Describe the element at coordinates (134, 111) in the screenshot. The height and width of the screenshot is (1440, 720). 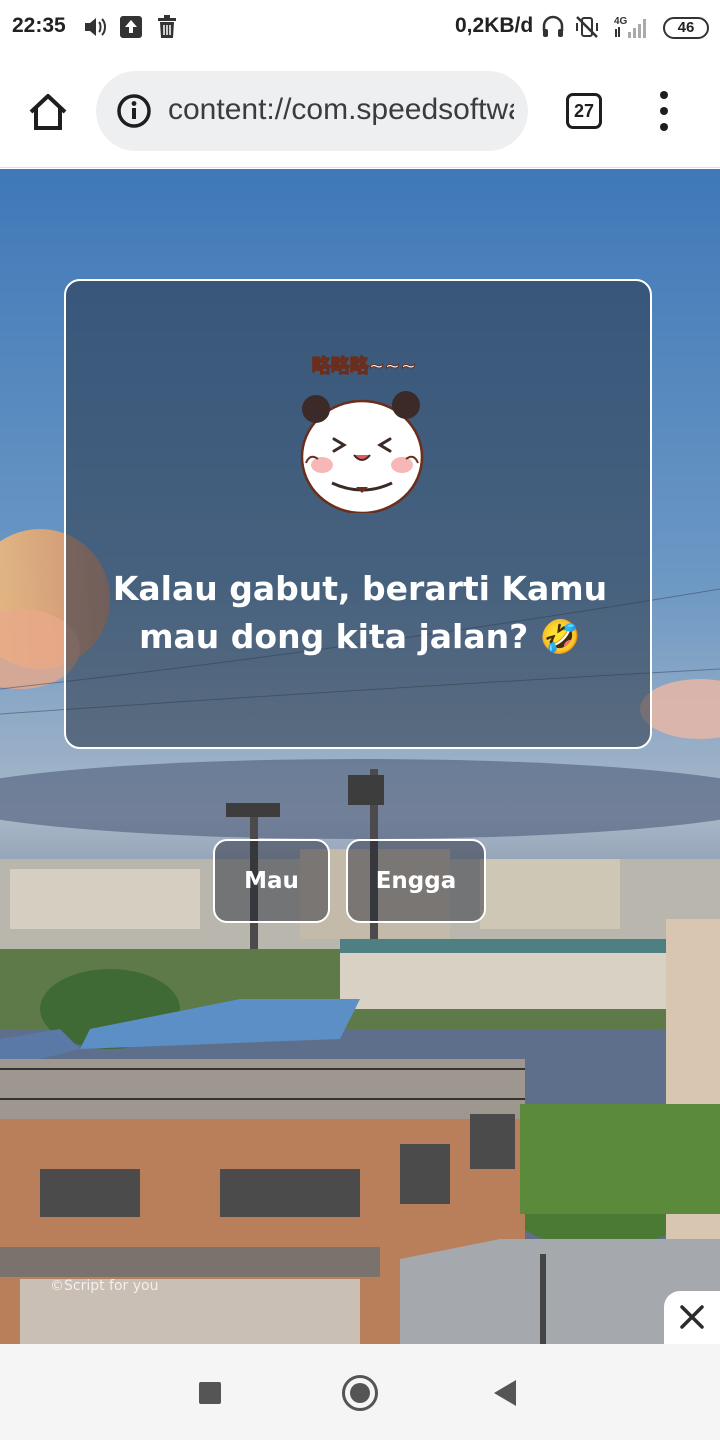
I see `info-icon` at that location.